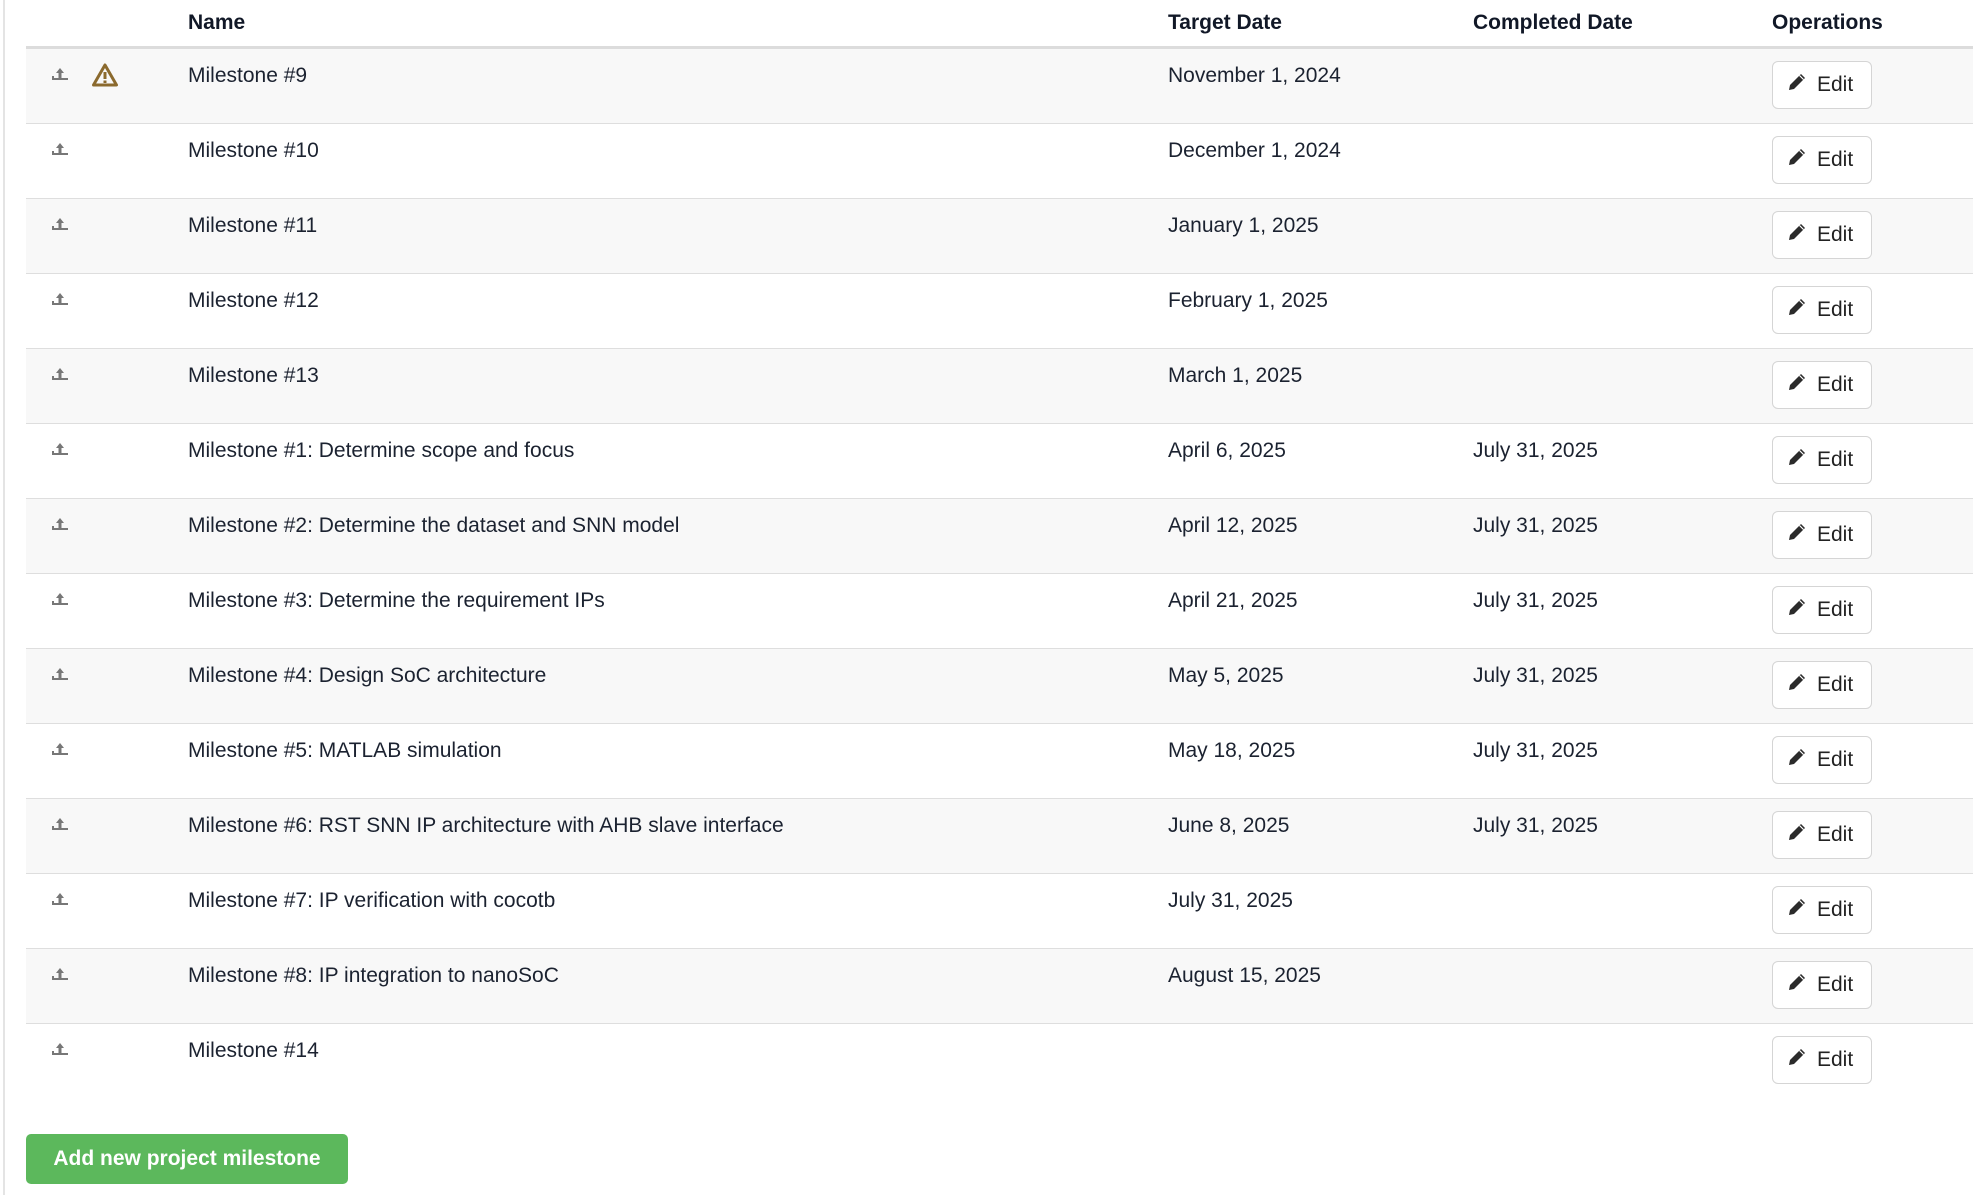 The height and width of the screenshot is (1195, 1981). Describe the element at coordinates (1230, 900) in the screenshot. I see `target-date: July 31, 2025` at that location.